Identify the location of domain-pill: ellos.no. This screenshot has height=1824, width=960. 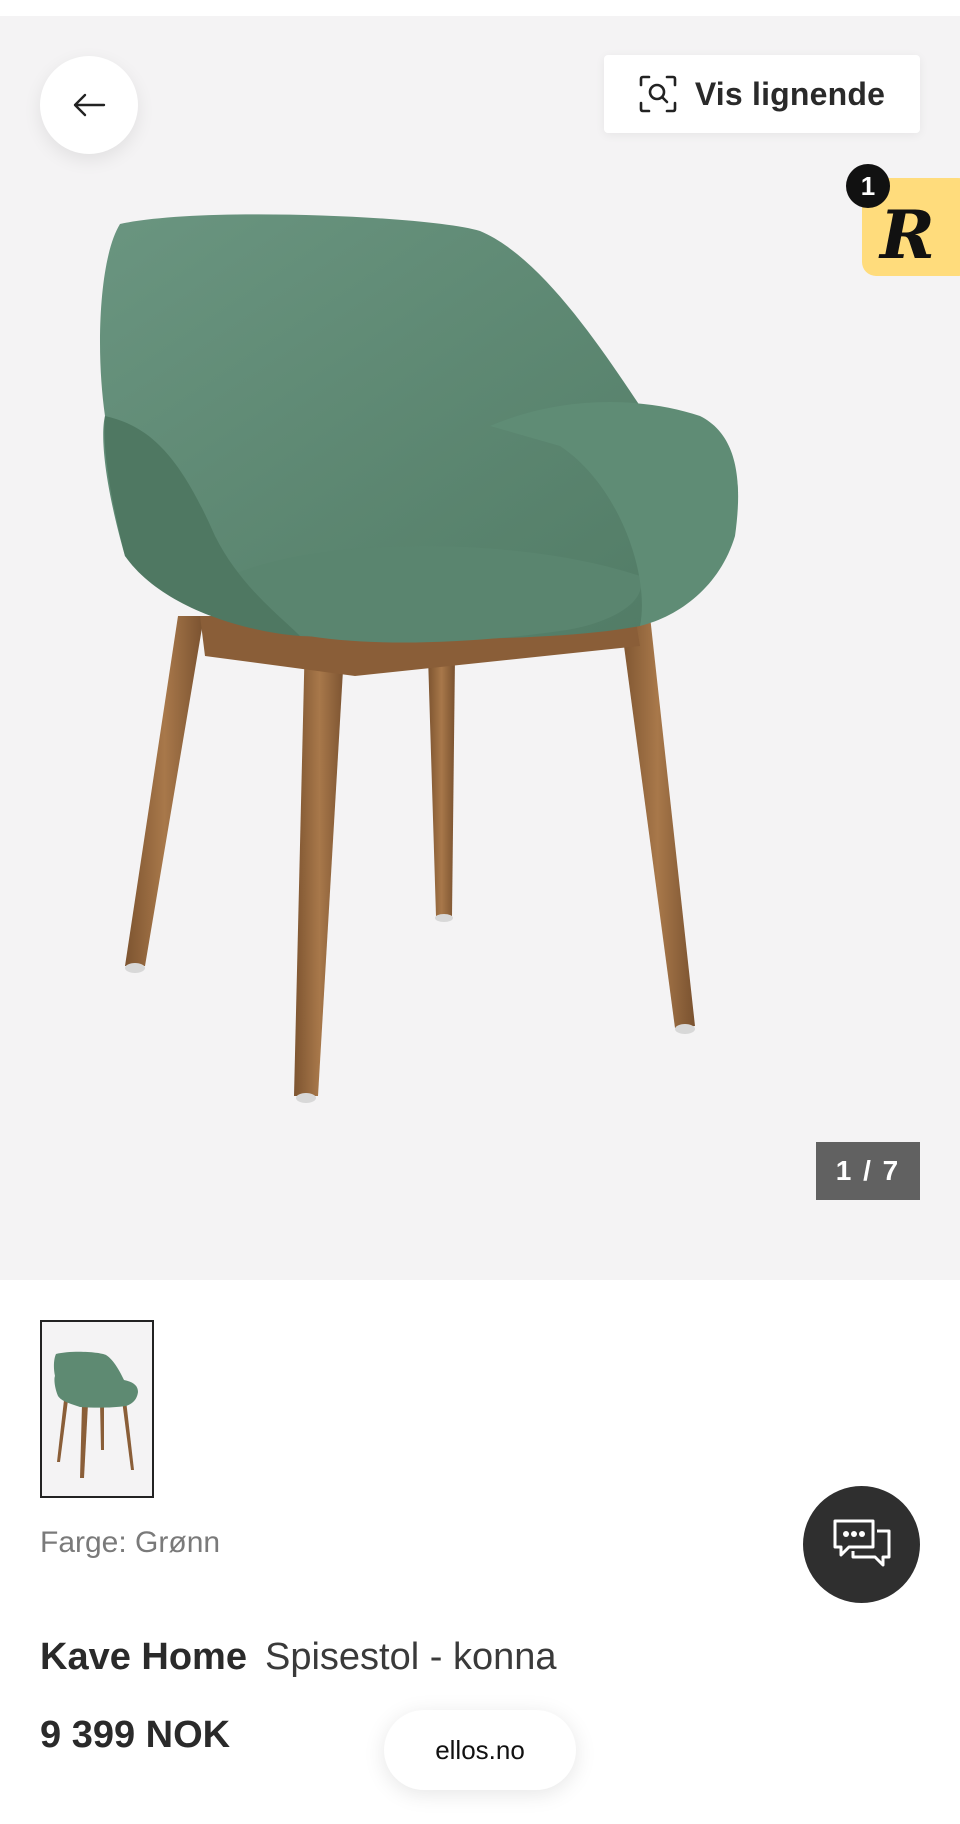
(480, 1750).